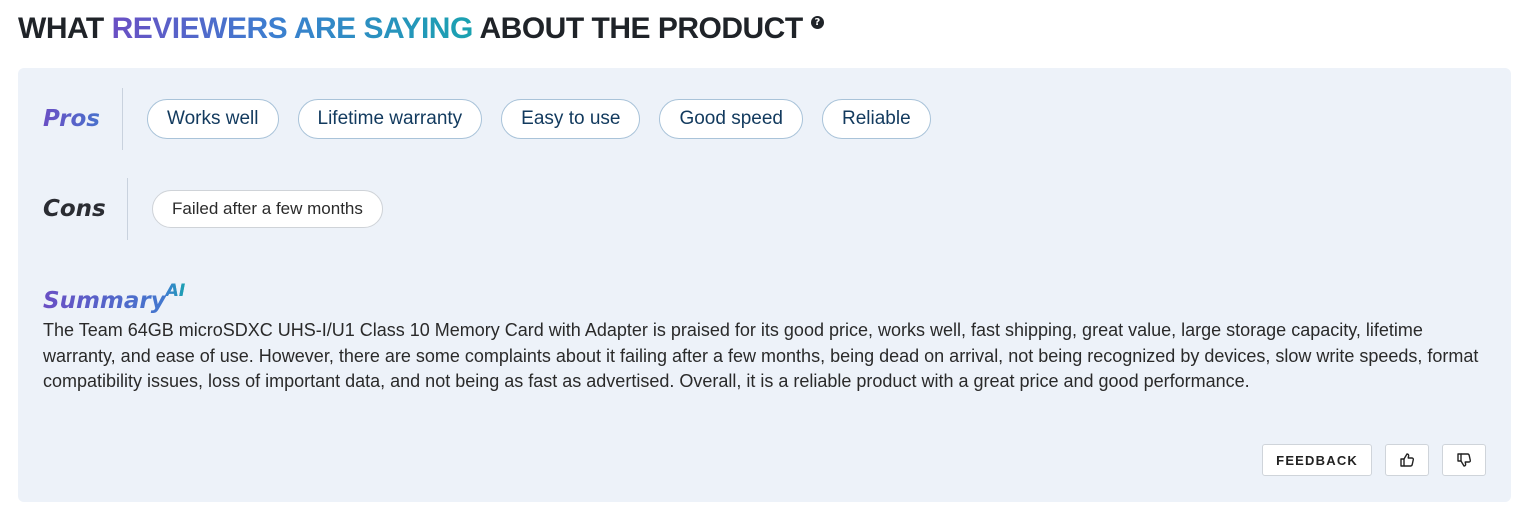  I want to click on thumbs-down-button, so click(1464, 460).